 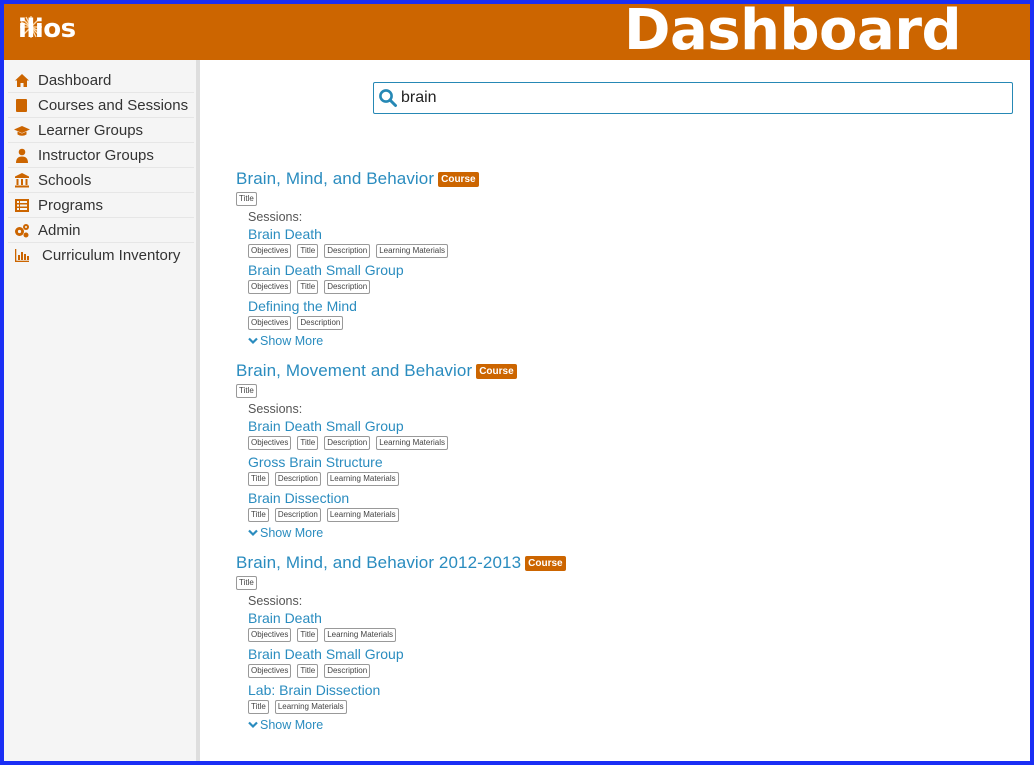 I want to click on sidebar-item-dashboard: Dashboard, so click(x=101, y=80).